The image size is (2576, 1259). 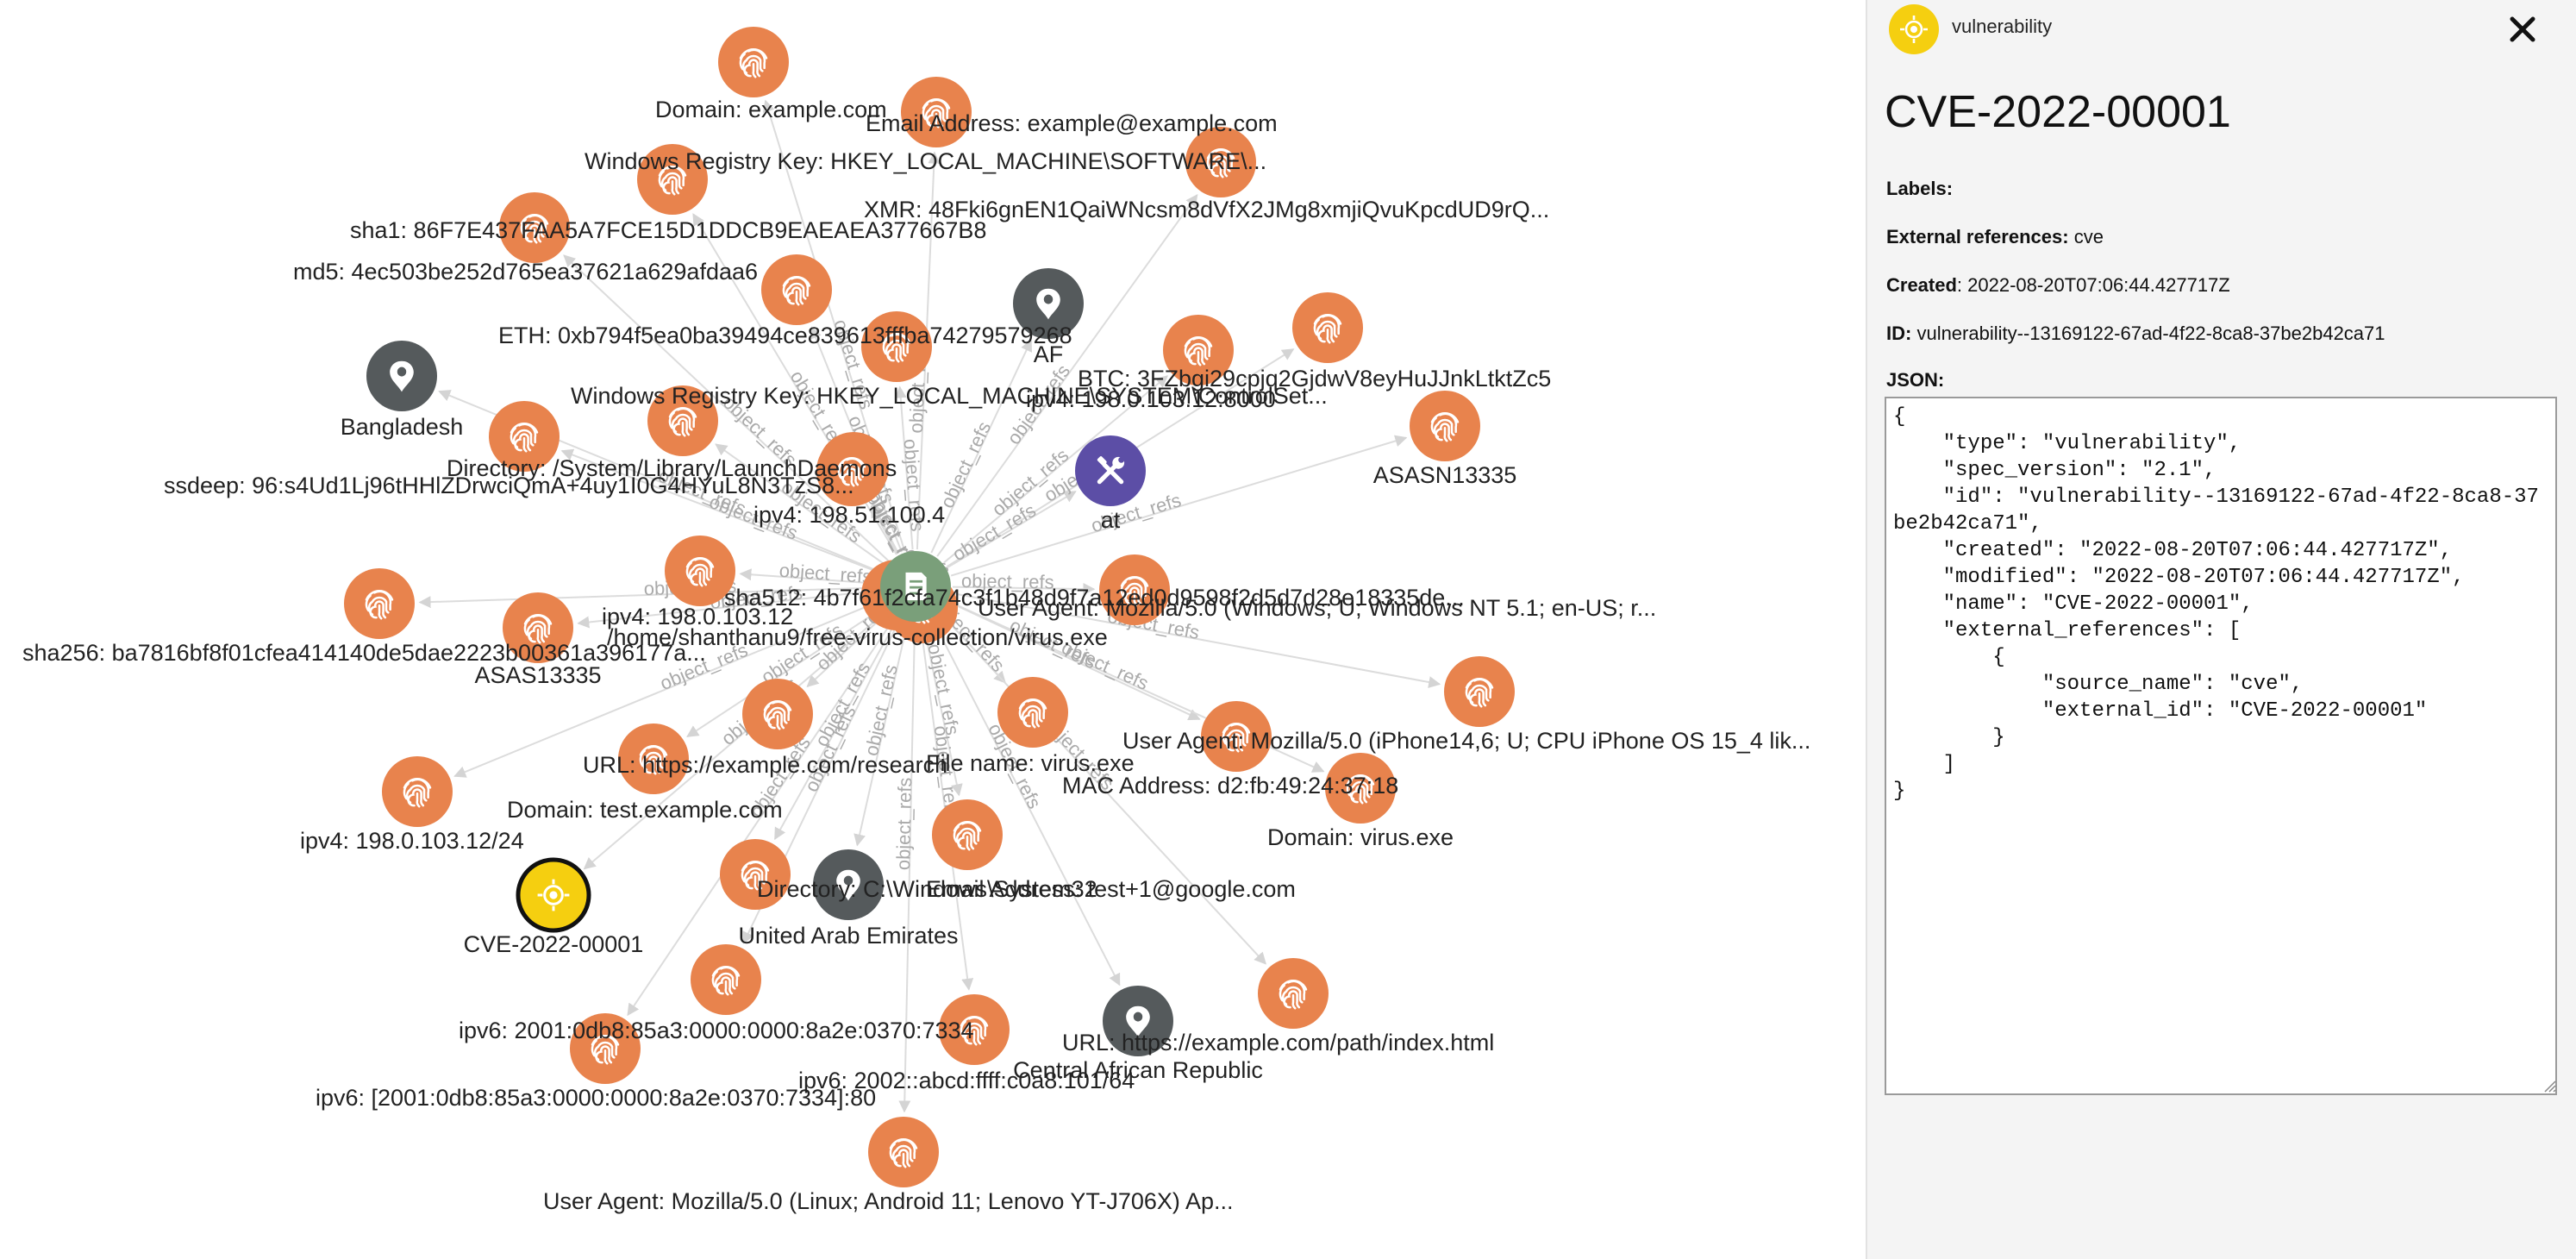 I want to click on node-label: md5: 4ec503be252d765ea37621a629afdaa6, so click(x=525, y=272).